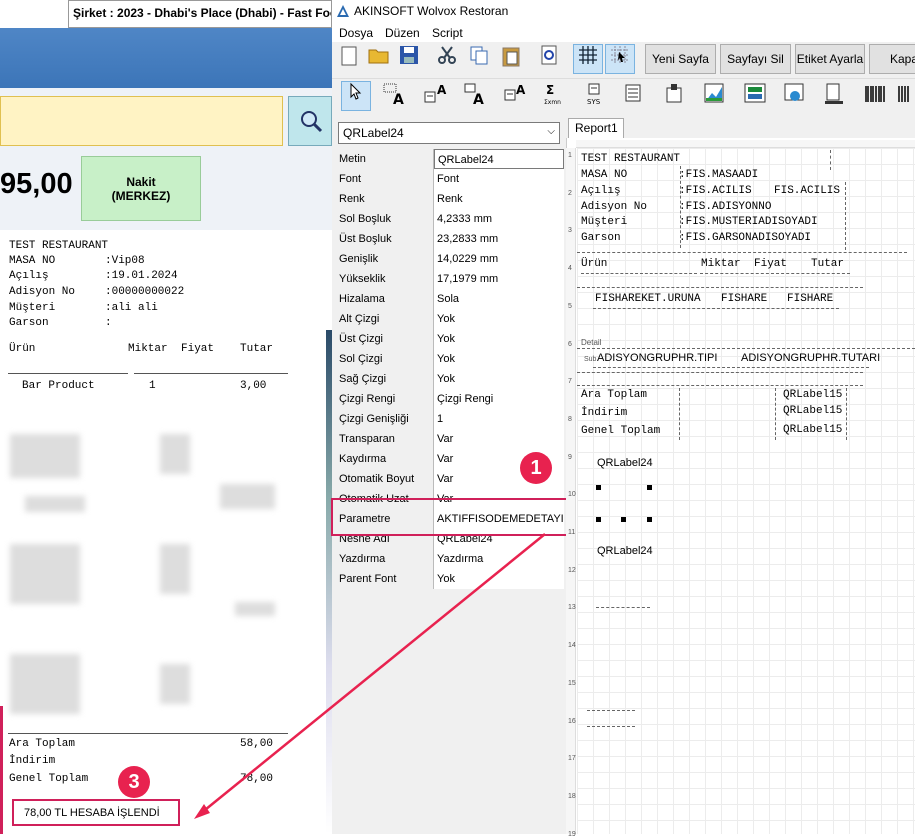  I want to click on annotation-arrow, so click(370, 676).